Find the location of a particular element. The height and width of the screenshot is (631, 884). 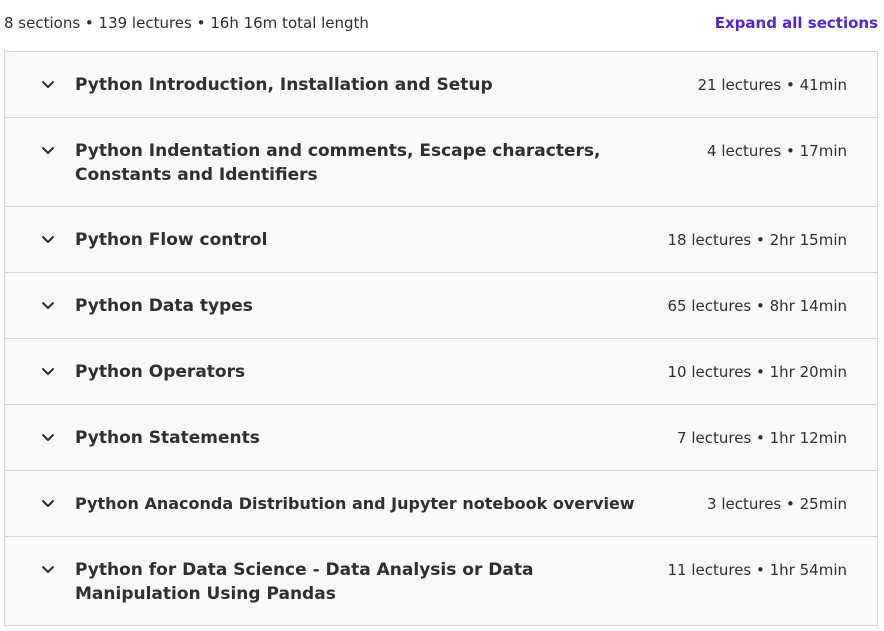

section-meta: 18 lectures • 2hr 15min is located at coordinates (757, 240).